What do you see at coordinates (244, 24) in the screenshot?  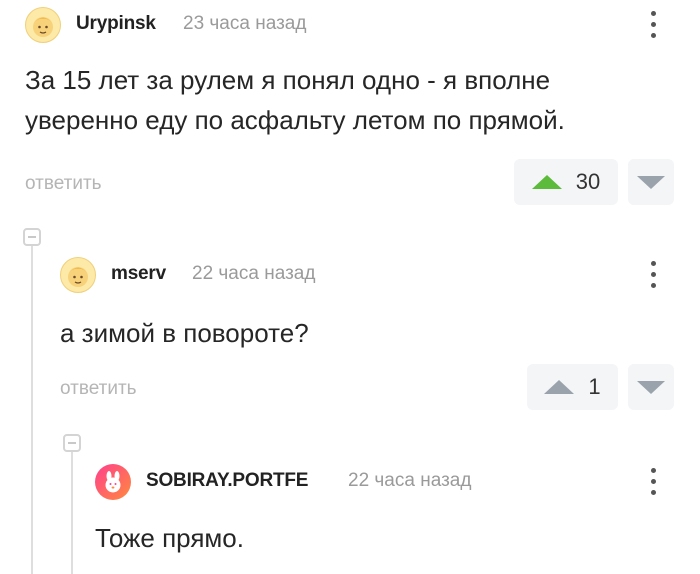 I see `comment-timestamp: 23 часа назад` at bounding box center [244, 24].